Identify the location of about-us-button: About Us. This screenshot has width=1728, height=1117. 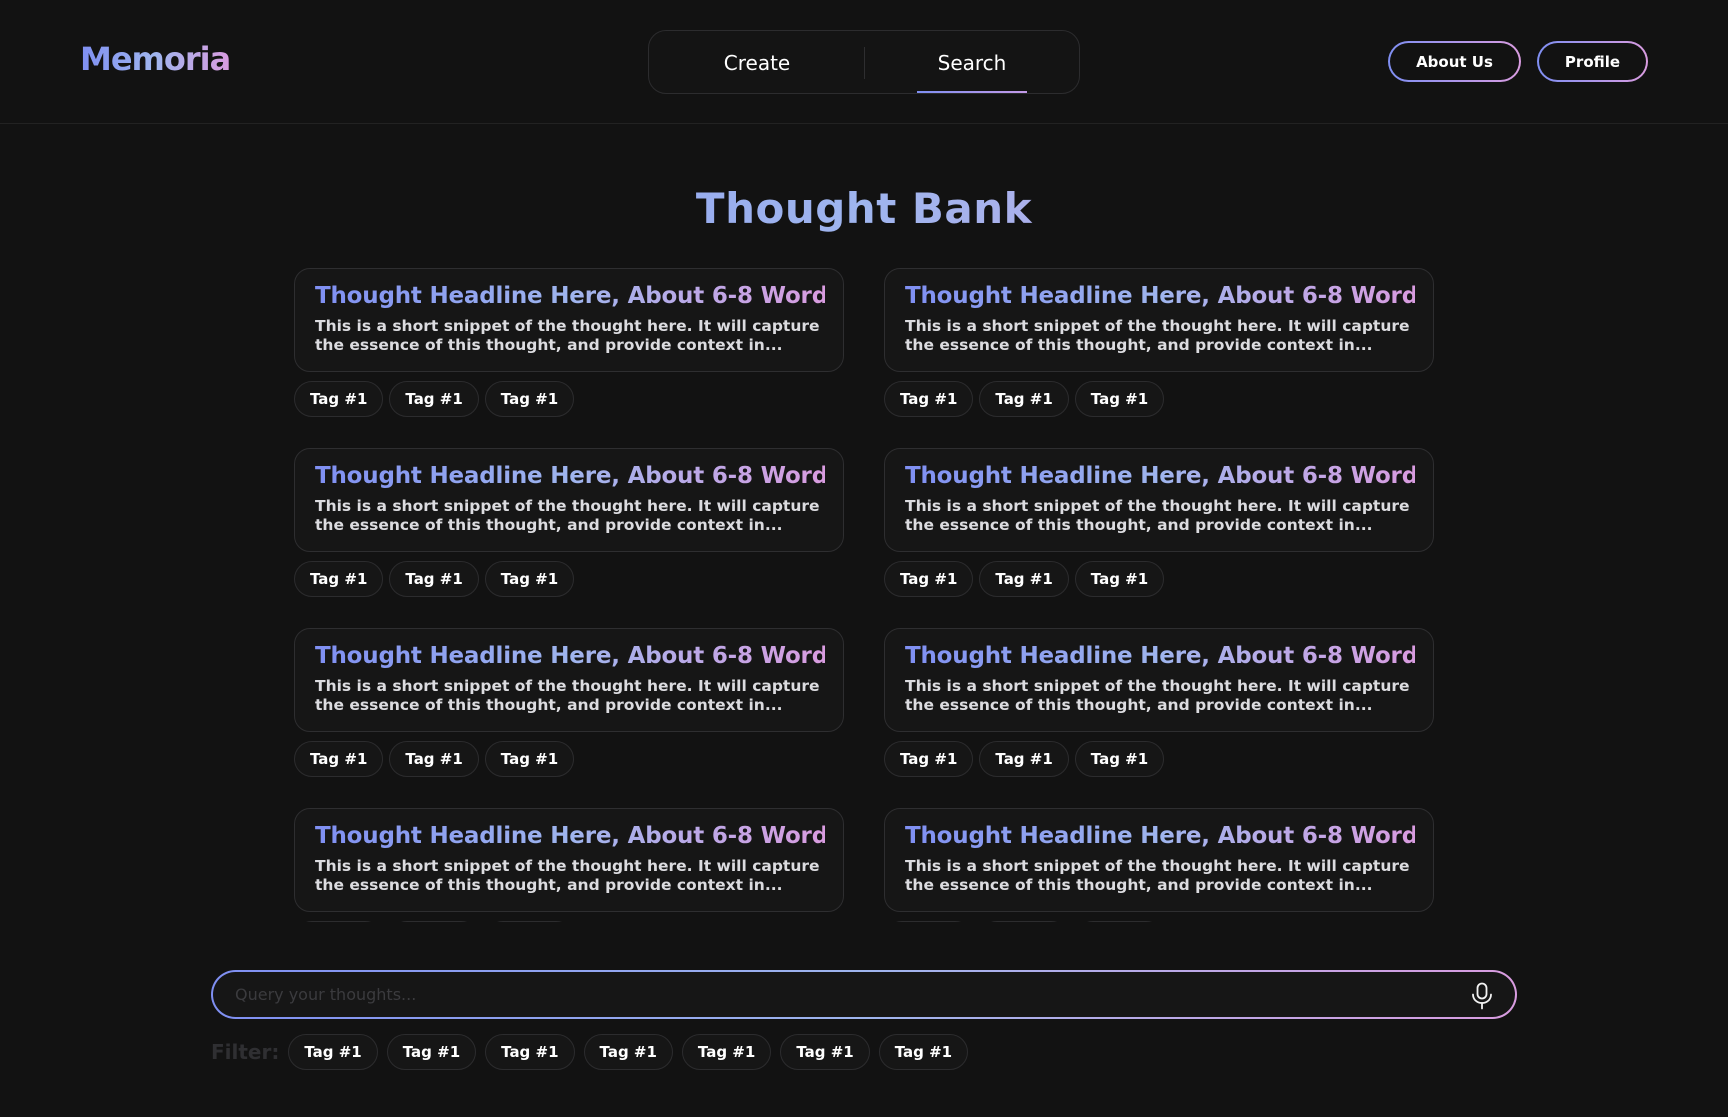
(1454, 61).